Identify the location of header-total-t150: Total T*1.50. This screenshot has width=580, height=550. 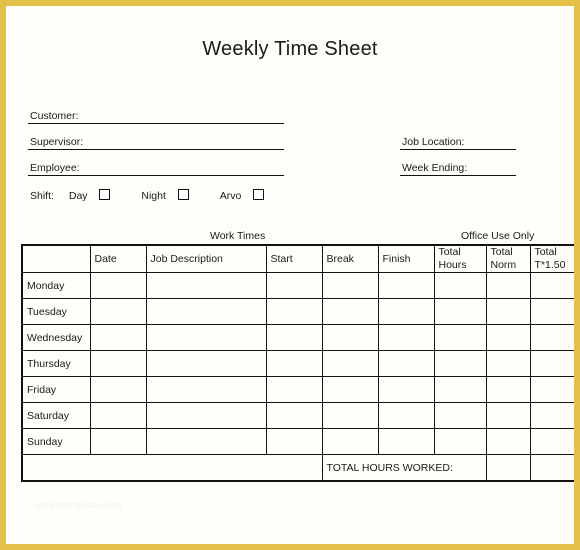
(551, 258).